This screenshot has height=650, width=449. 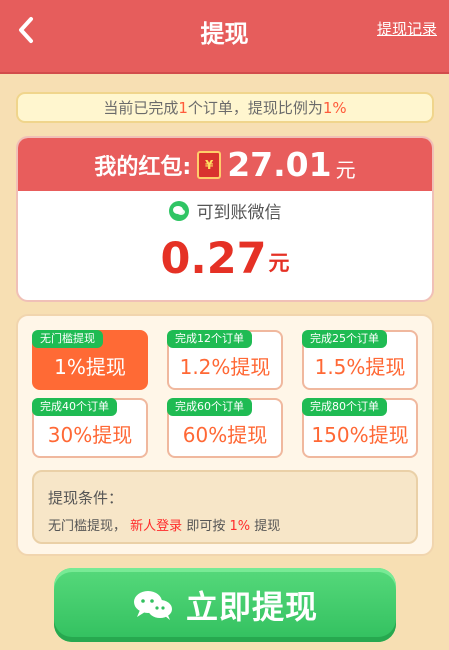 I want to click on option-3-text: 1.5%提现, so click(x=360, y=367).